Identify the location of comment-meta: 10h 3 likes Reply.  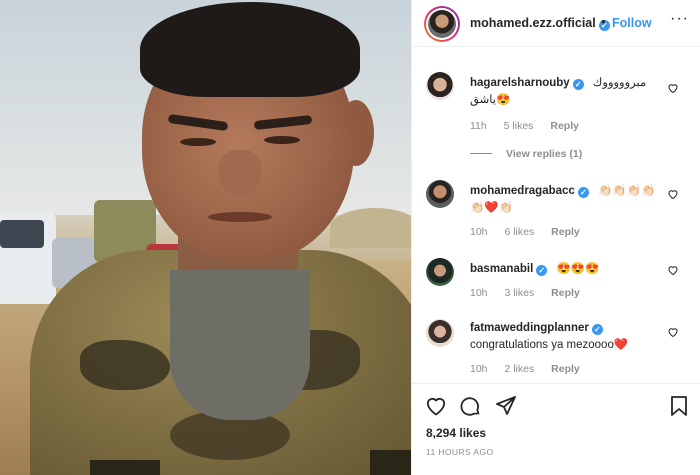
(532, 293).